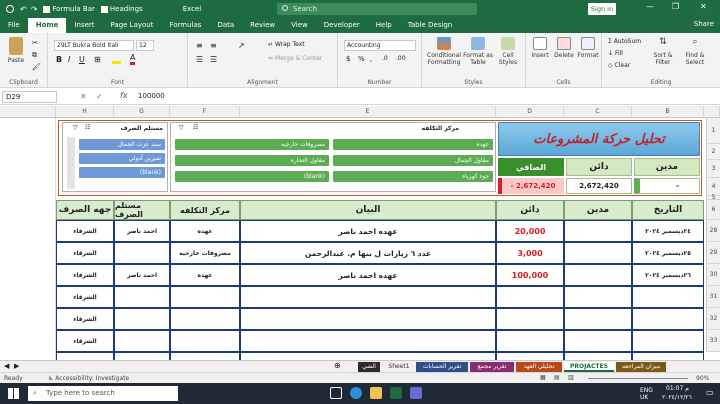 The height and width of the screenshot is (404, 720). I want to click on format-as-table-button: Format as Table, so click(478, 51).